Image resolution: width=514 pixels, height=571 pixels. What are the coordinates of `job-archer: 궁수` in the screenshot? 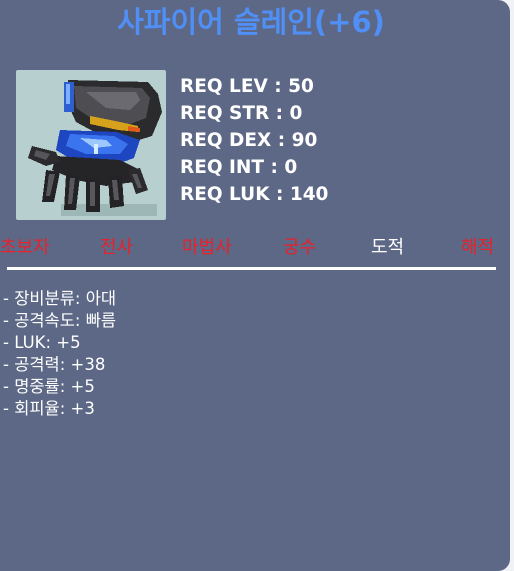 It's located at (300, 247).